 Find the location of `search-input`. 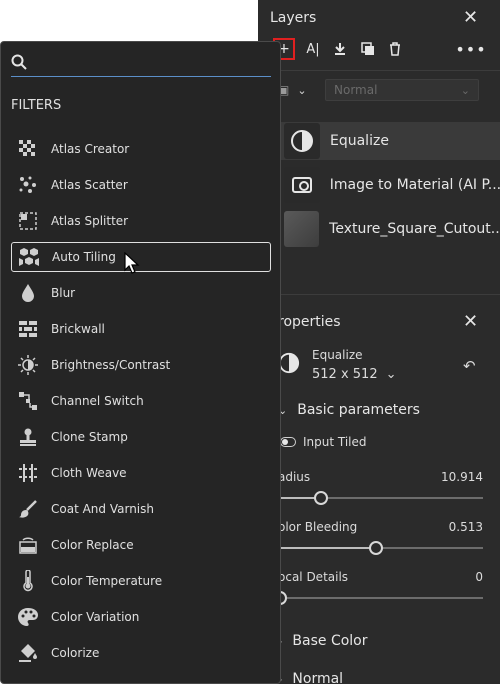

search-input is located at coordinates (152, 63).